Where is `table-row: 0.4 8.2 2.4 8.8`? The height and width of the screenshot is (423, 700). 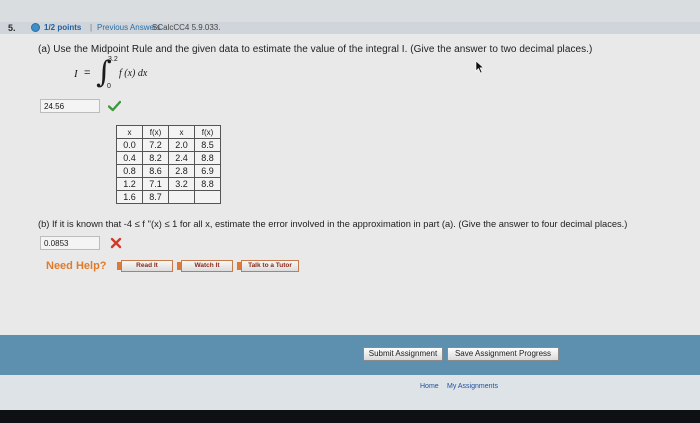
table-row: 0.4 8.2 2.4 8.8 is located at coordinates (168, 158).